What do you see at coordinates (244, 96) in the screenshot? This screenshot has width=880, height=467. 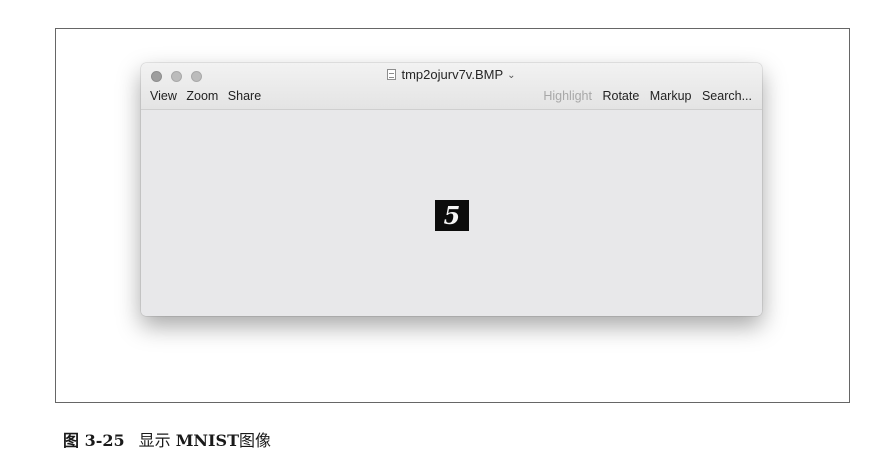 I see `share-menu-button: Share` at bounding box center [244, 96].